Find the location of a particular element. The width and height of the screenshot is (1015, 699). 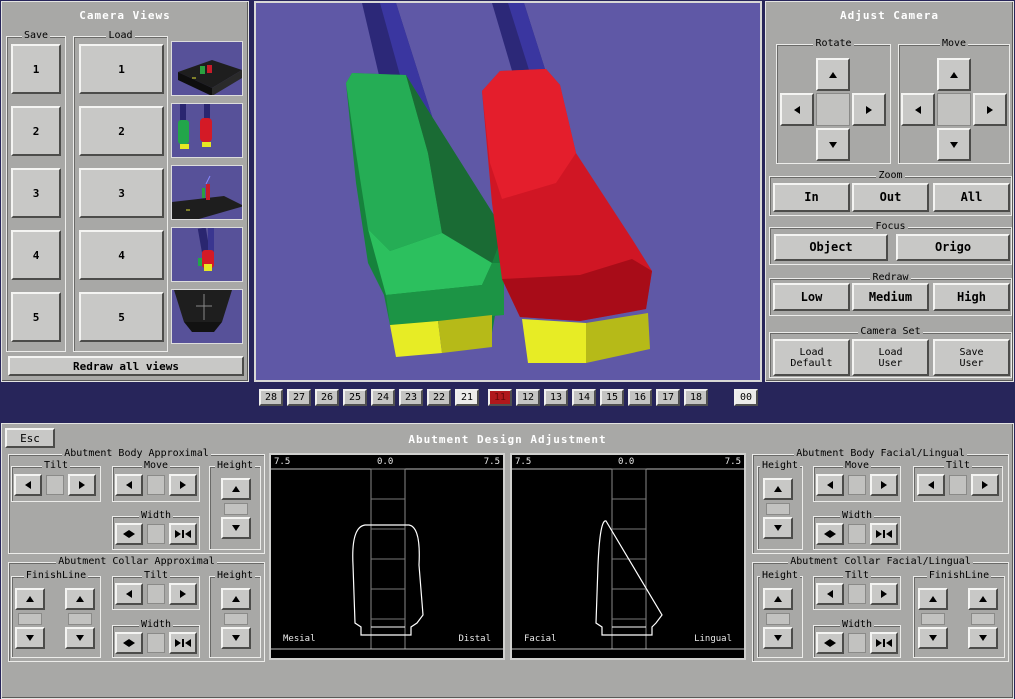

collar-approx-finishline-left-down-button is located at coordinates (30, 638).